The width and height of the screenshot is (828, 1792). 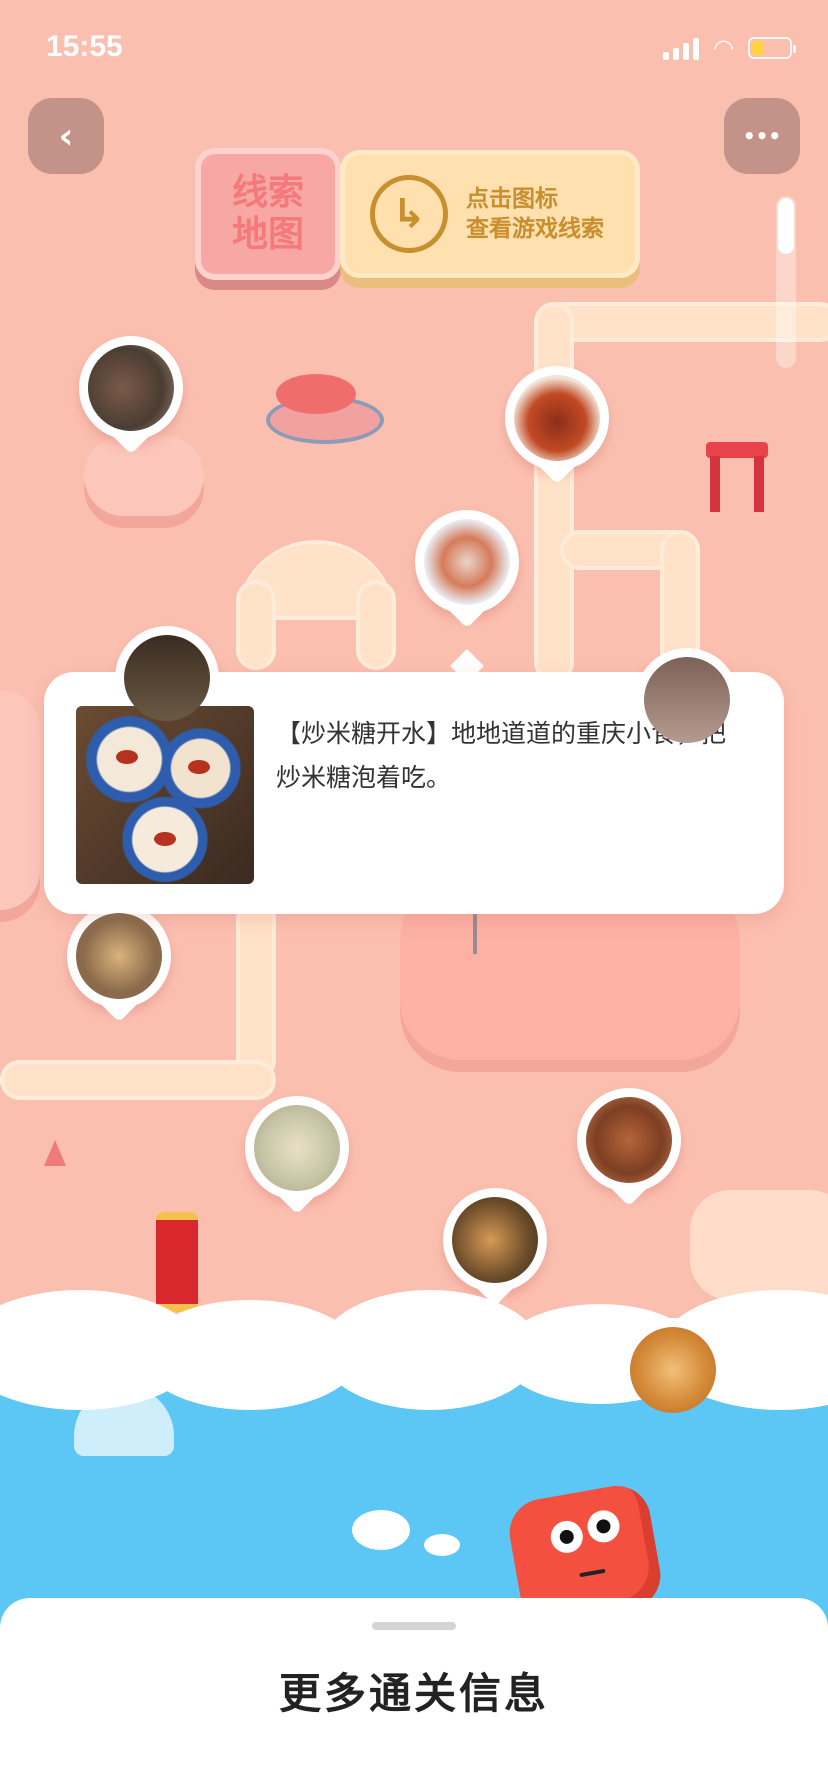 What do you see at coordinates (84, 46) in the screenshot?
I see `status-time: 15:55` at bounding box center [84, 46].